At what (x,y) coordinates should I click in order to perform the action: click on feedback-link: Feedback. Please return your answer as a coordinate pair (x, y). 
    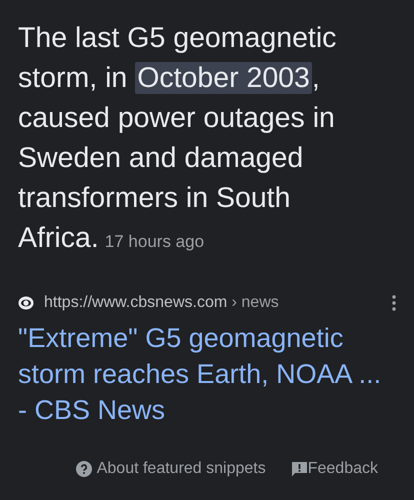
    Looking at the image, I should click on (335, 469).